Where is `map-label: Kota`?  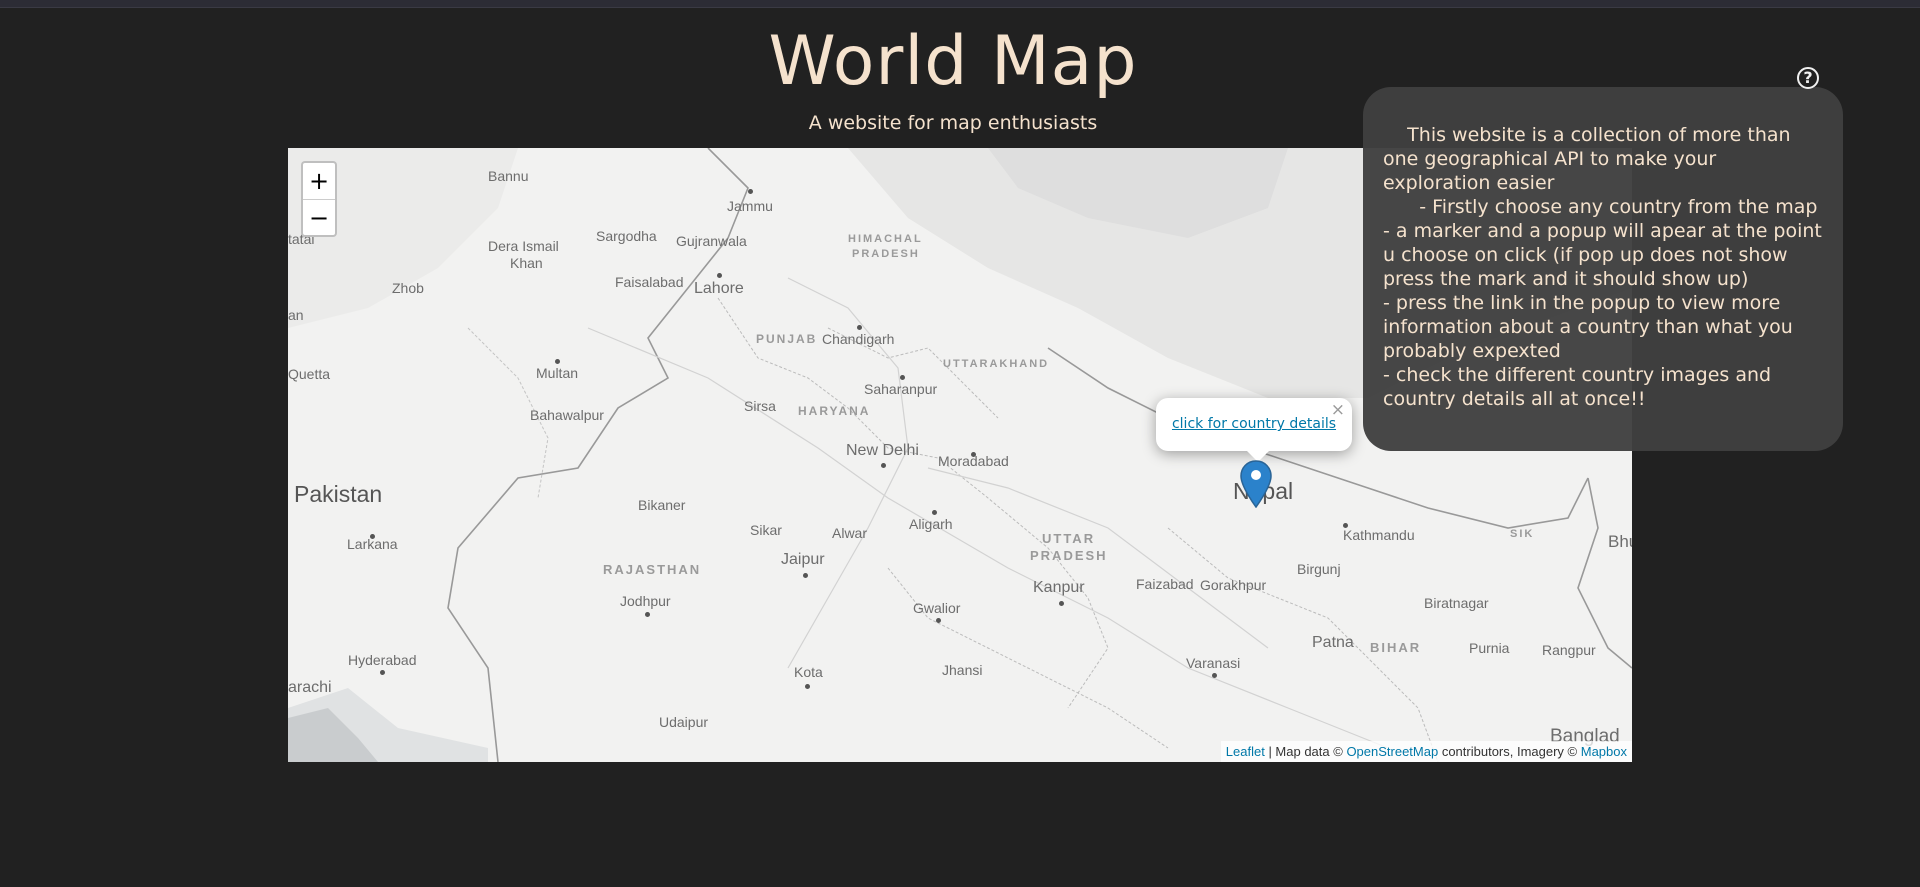
map-label: Kota is located at coordinates (808, 672).